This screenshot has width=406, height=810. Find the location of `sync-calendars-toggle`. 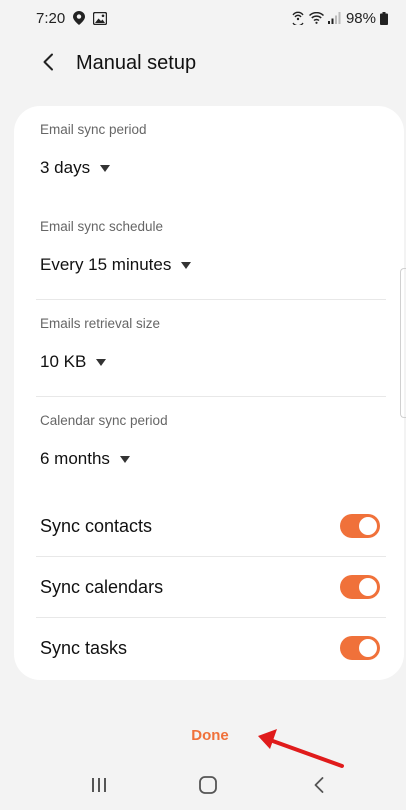

sync-calendars-toggle is located at coordinates (360, 587).